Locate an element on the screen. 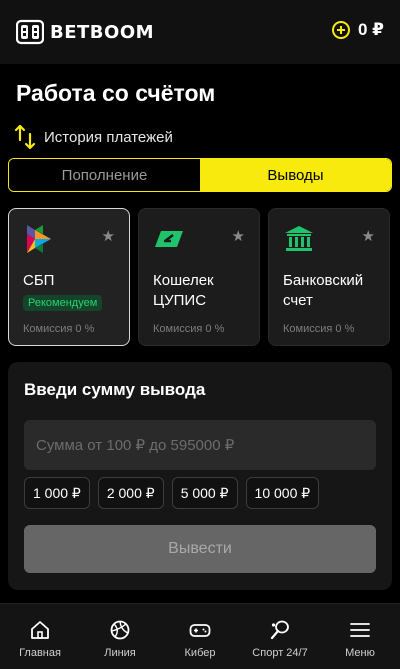 The width and height of the screenshot is (400, 669). method-card-bank: ★ Банковский счет Комиссия 0 % is located at coordinates (329, 277).